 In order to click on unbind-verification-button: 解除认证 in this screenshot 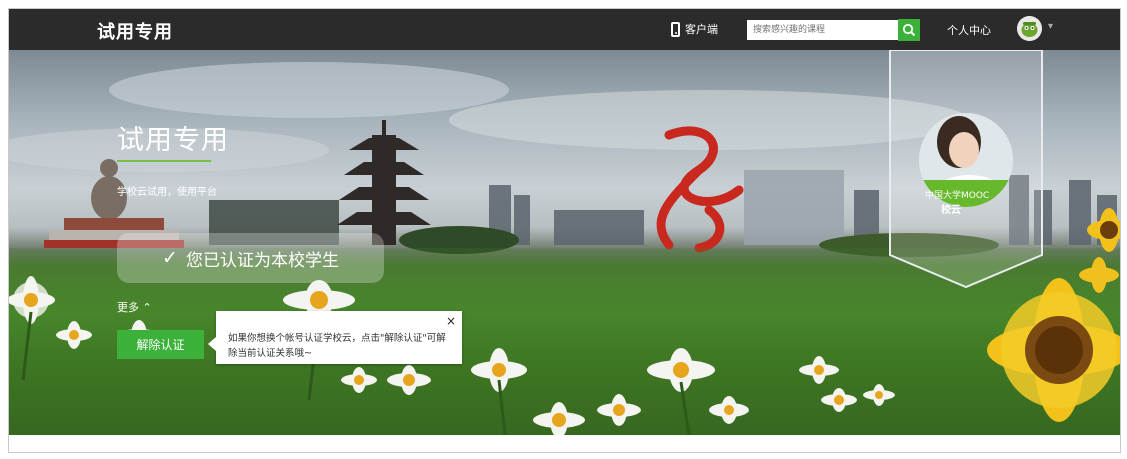, I will do `click(160, 344)`.